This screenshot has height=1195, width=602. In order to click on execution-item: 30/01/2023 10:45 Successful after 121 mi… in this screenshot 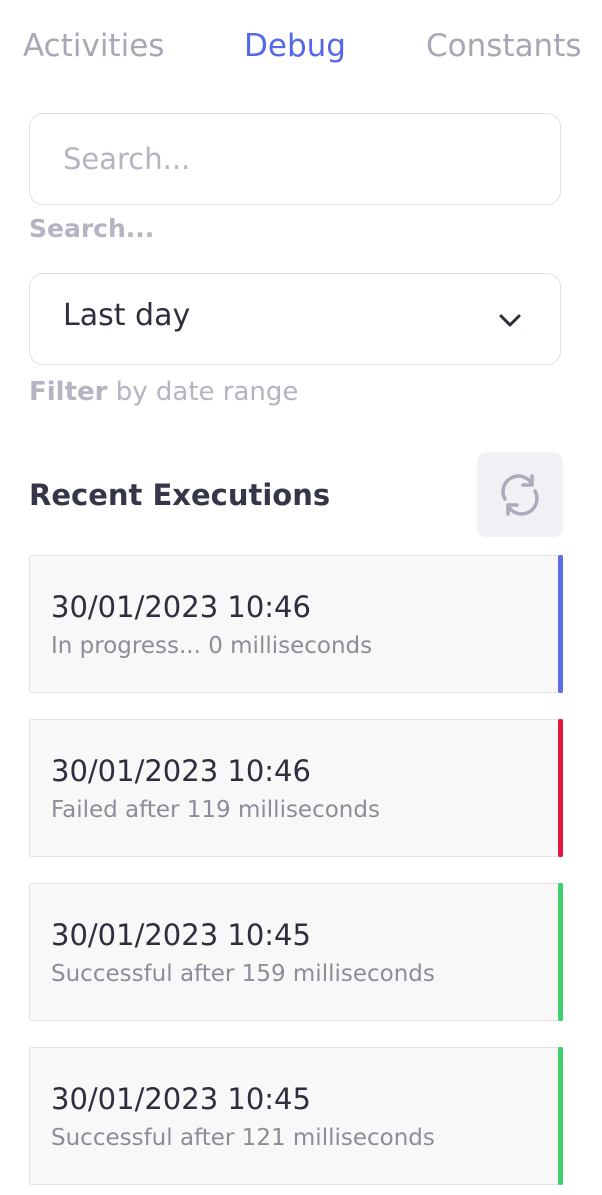, I will do `click(296, 1115)`.